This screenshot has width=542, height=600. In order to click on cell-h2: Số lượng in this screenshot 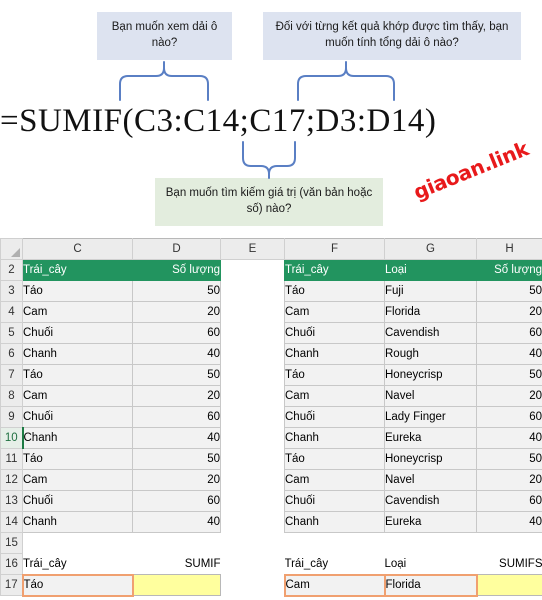, I will do `click(509, 270)`.